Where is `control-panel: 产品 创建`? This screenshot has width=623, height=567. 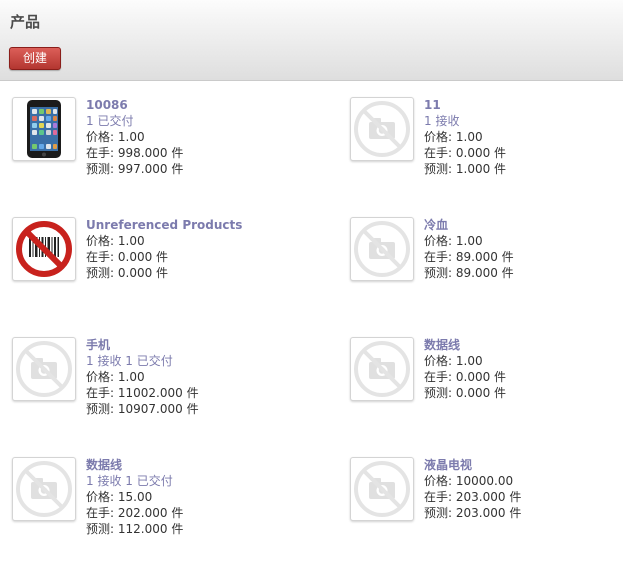 control-panel: 产品 创建 is located at coordinates (311, 40).